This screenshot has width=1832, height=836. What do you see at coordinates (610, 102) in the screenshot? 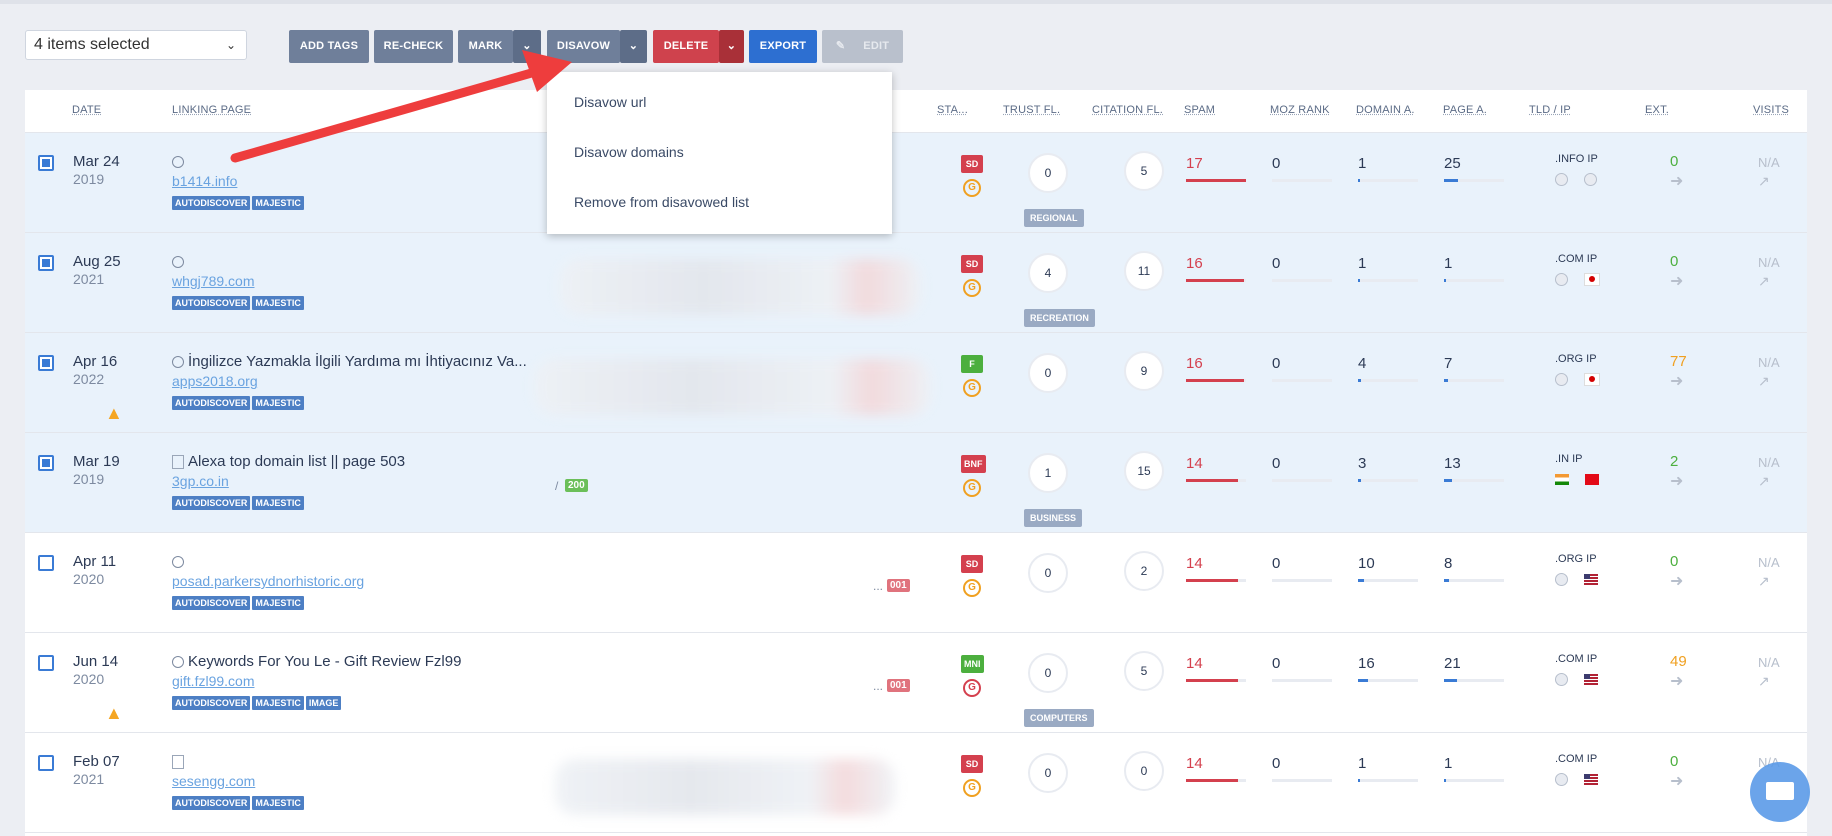
I see `menu-item-disavow-url: Disavow url` at bounding box center [610, 102].